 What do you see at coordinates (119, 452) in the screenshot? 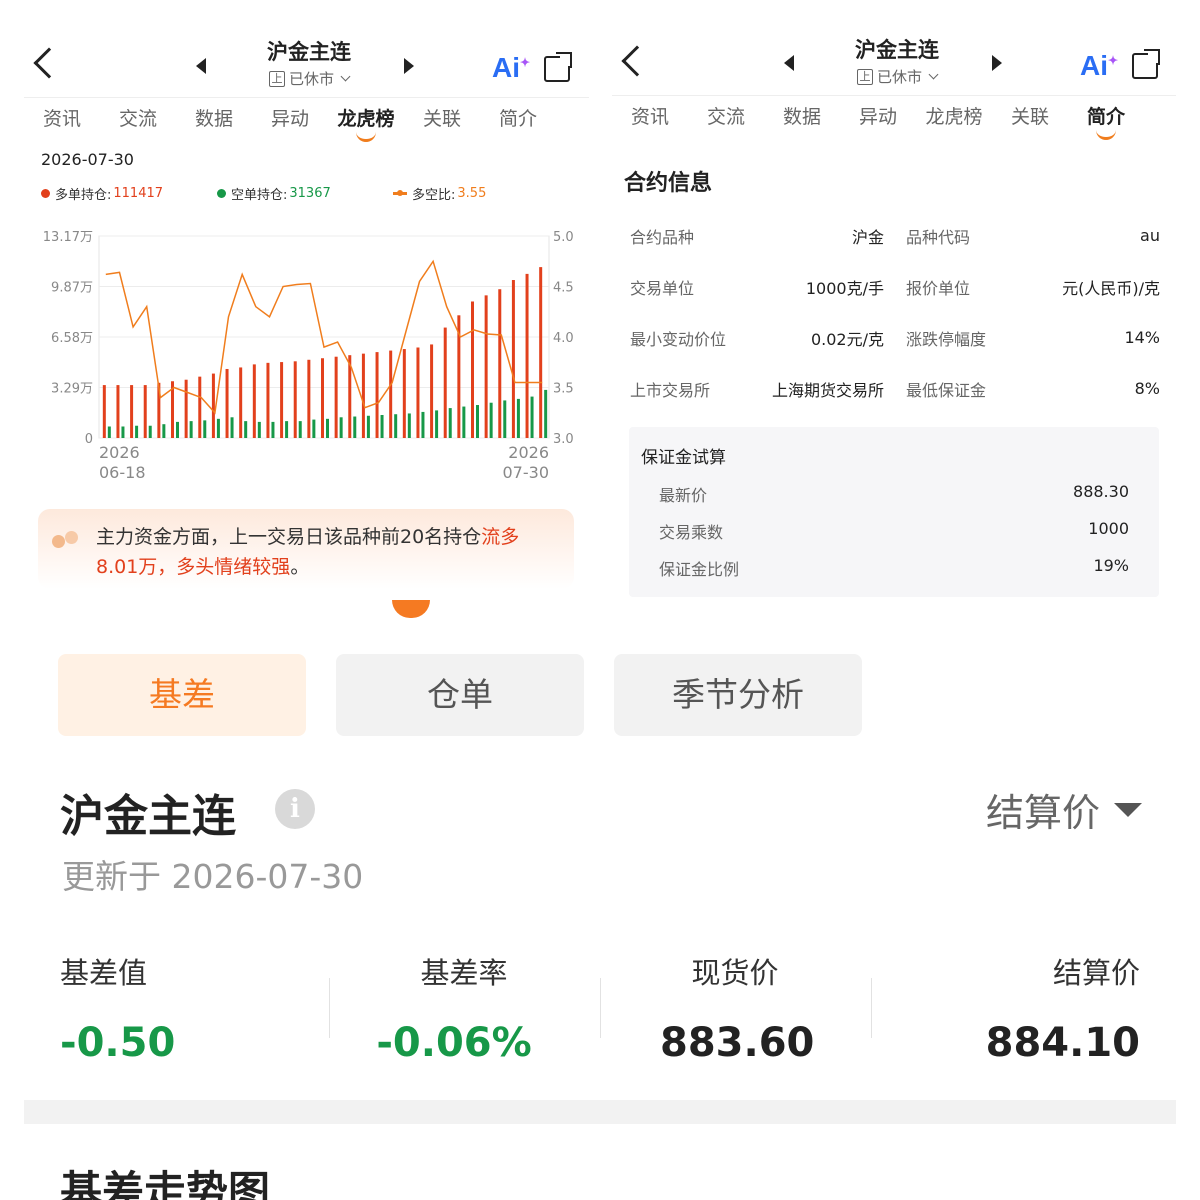
I see `x-start-year: 2026` at bounding box center [119, 452].